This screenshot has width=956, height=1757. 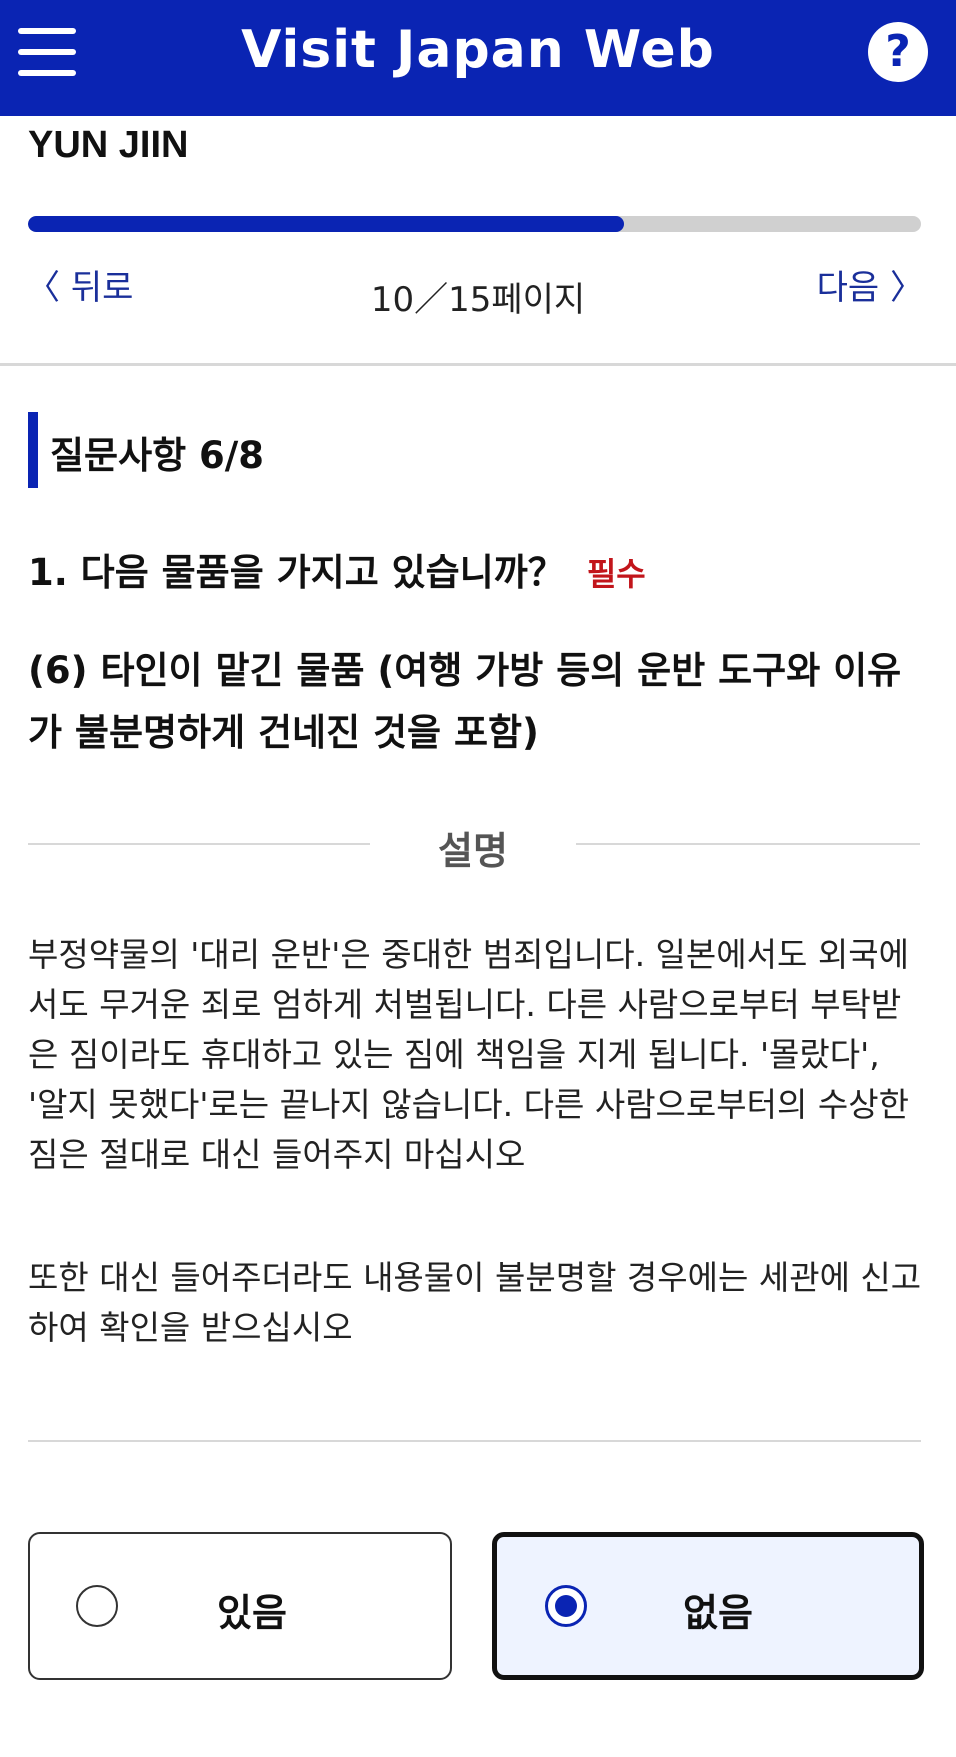 I want to click on option-no-button: 없음, so click(x=708, y=1606).